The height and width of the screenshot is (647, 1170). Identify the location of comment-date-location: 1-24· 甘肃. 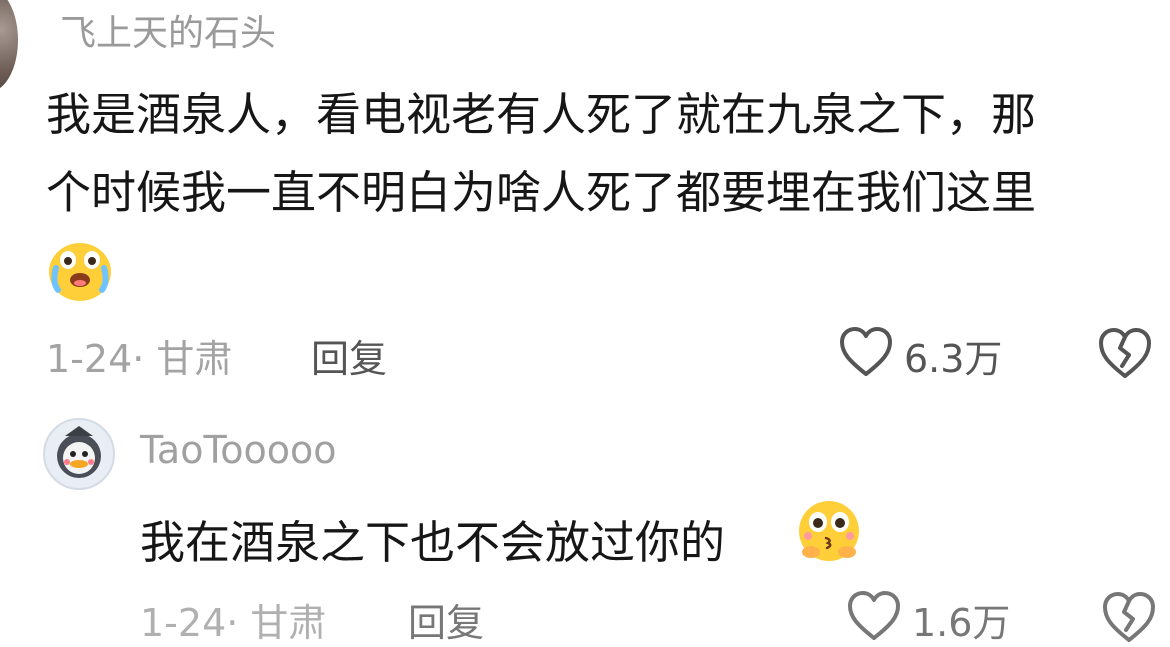
(139, 359).